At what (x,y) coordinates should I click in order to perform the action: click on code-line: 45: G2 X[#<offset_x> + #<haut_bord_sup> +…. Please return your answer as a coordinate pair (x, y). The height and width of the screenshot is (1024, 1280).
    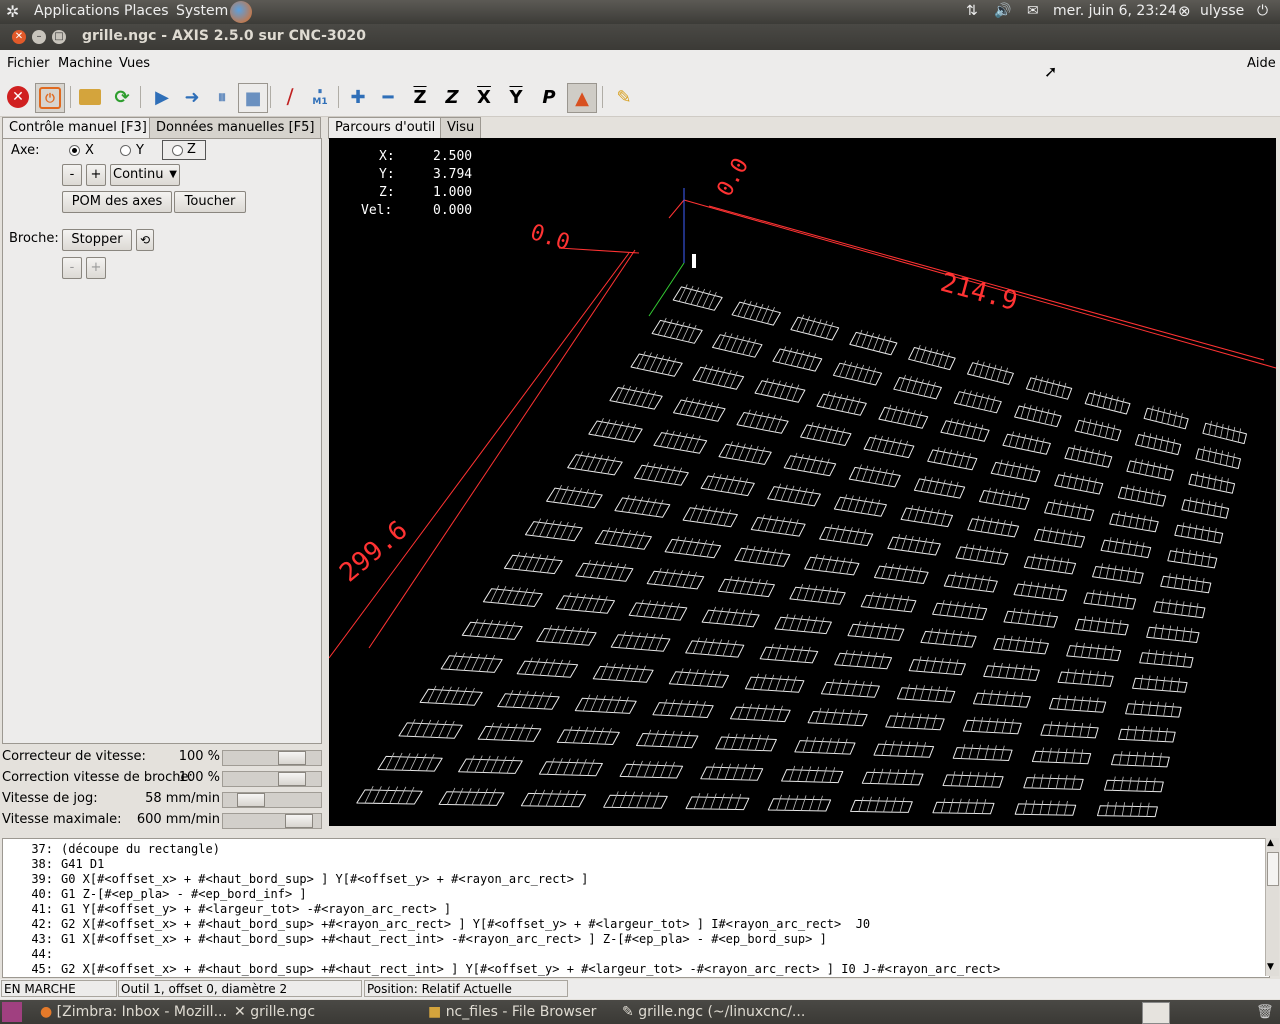
    Looking at the image, I should click on (501, 969).